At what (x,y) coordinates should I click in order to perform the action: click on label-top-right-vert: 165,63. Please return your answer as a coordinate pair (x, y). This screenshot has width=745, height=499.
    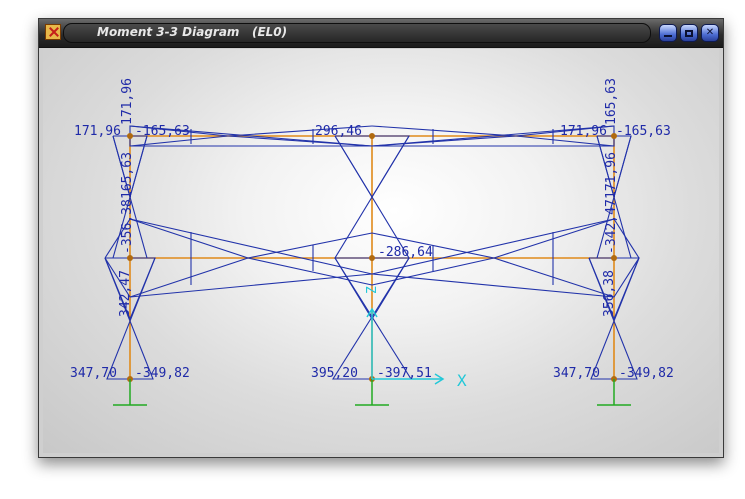
    Looking at the image, I should click on (611, 101).